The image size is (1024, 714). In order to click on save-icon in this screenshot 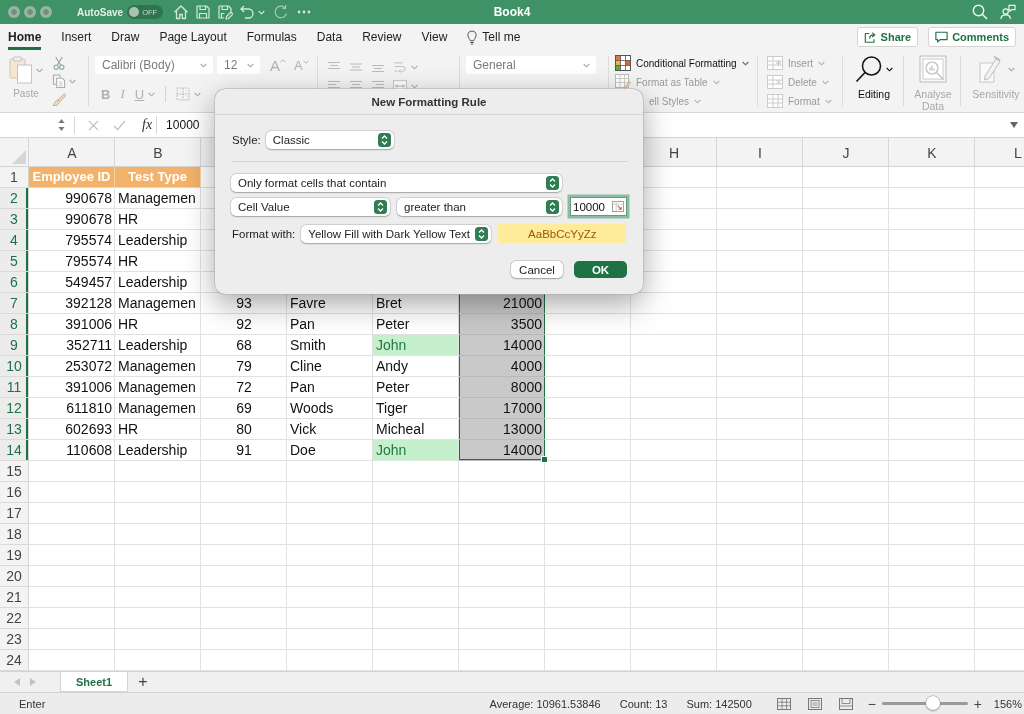, I will do `click(203, 12)`.